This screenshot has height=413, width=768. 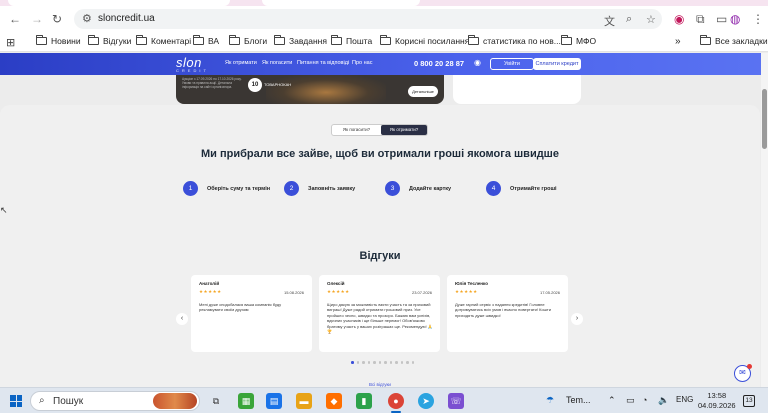 I want to click on step-label: Отримайте гроші, so click(x=533, y=188).